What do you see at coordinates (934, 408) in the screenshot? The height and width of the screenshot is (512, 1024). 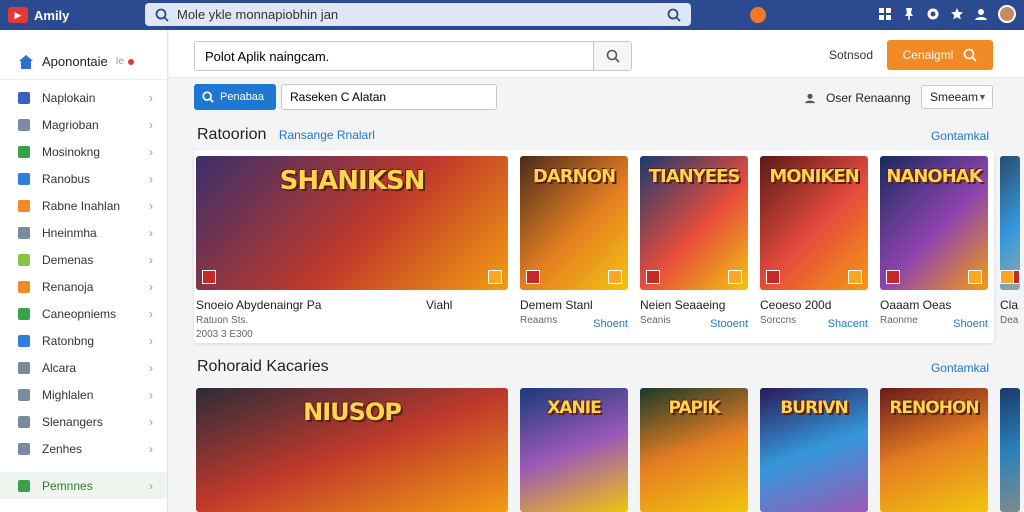 I see `game-cover-title: RENOHON` at bounding box center [934, 408].